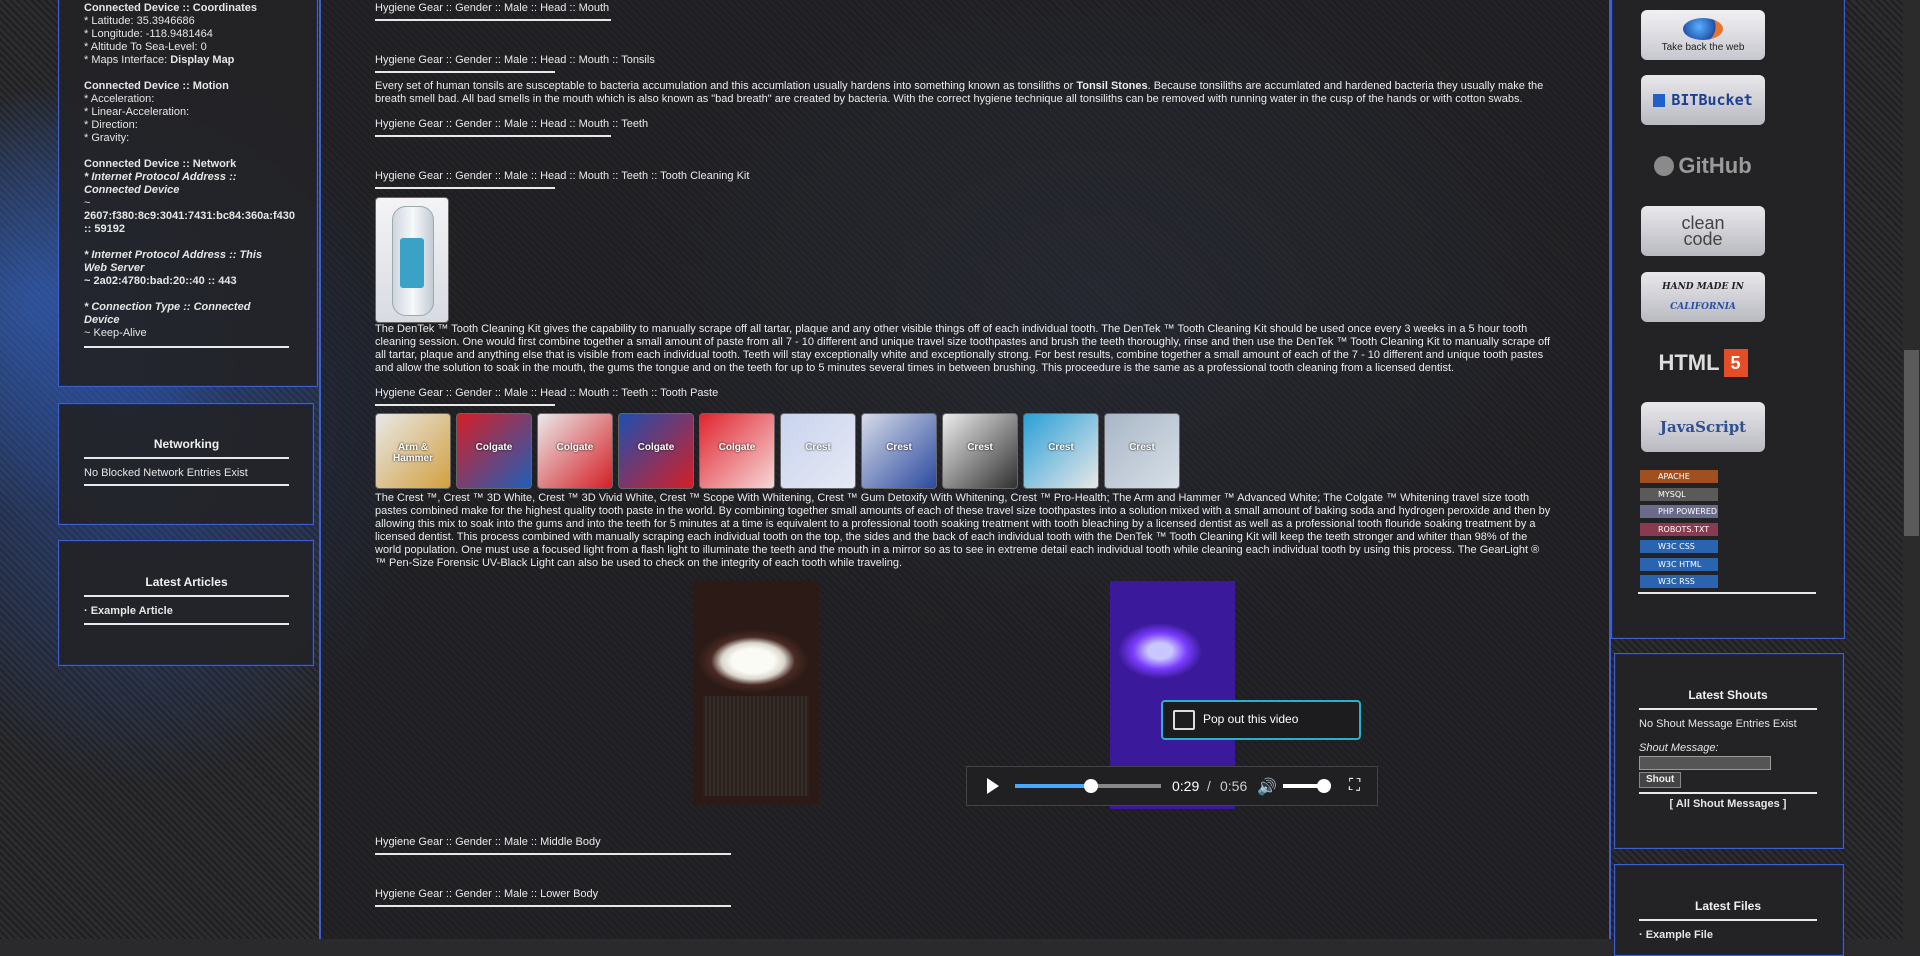 The width and height of the screenshot is (1920, 956). What do you see at coordinates (1911, 443) in the screenshot?
I see `scrollbar-thumb` at bounding box center [1911, 443].